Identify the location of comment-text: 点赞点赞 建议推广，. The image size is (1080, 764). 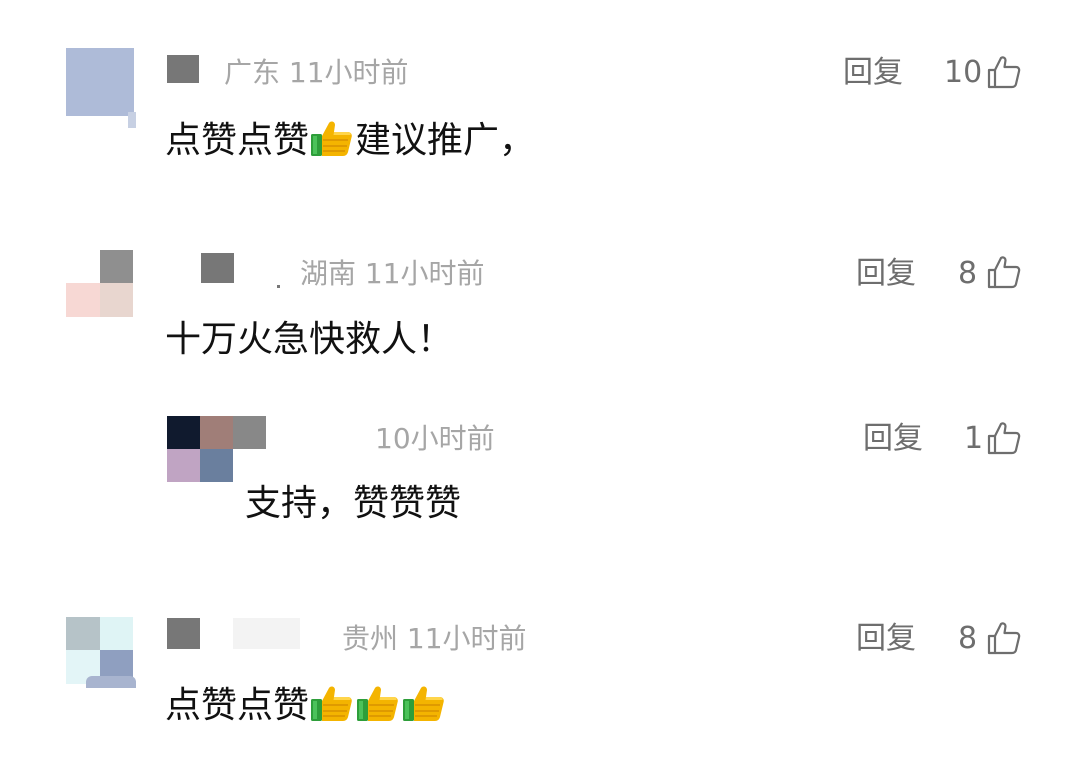
(350, 140).